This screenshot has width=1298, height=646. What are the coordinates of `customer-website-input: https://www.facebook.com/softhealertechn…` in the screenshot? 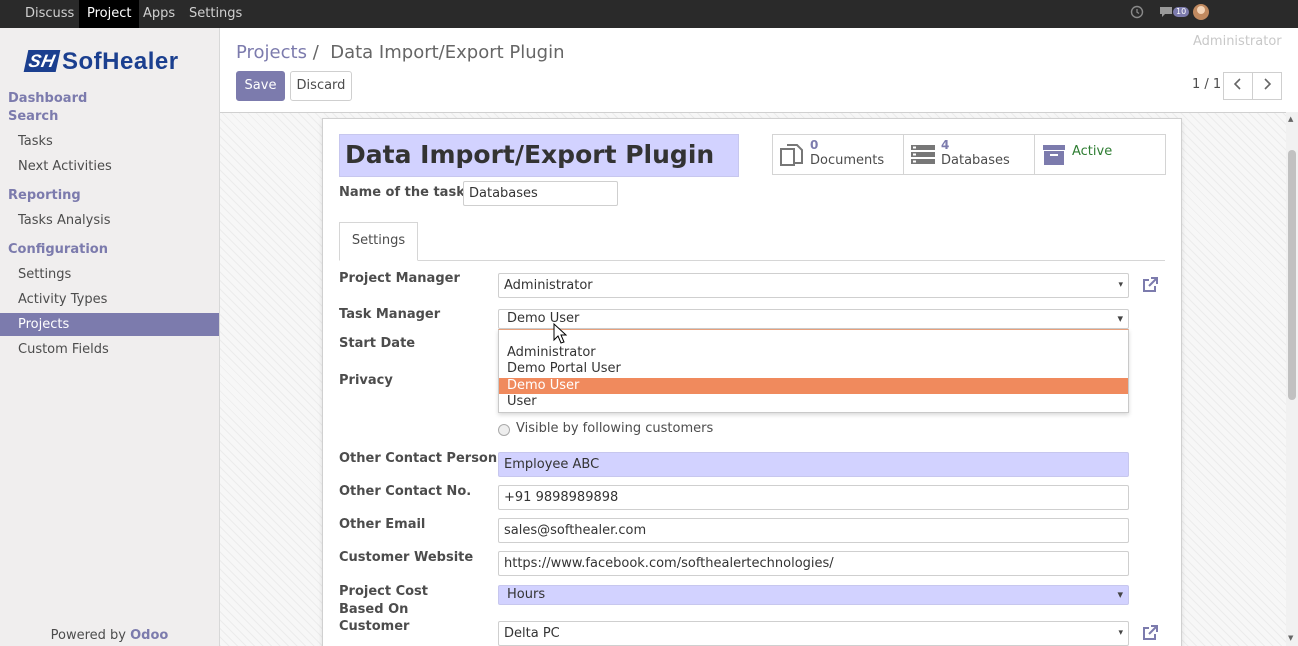 It's located at (813, 563).